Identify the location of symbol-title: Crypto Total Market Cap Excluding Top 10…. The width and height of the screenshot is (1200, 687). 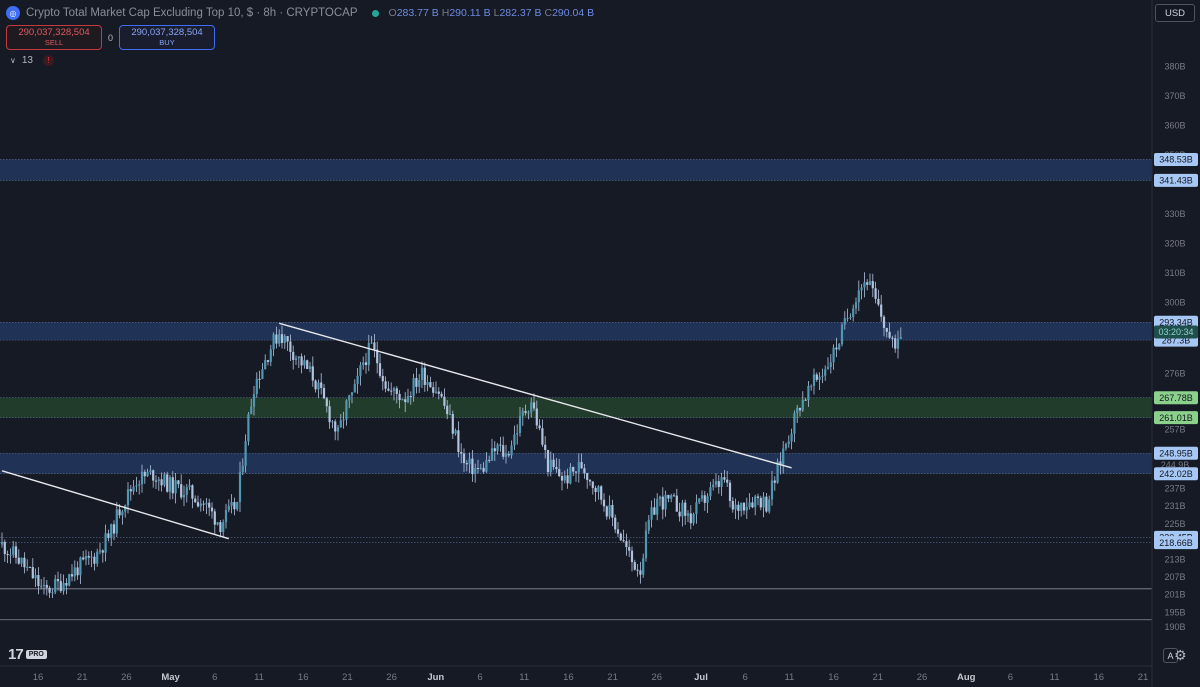
(192, 13).